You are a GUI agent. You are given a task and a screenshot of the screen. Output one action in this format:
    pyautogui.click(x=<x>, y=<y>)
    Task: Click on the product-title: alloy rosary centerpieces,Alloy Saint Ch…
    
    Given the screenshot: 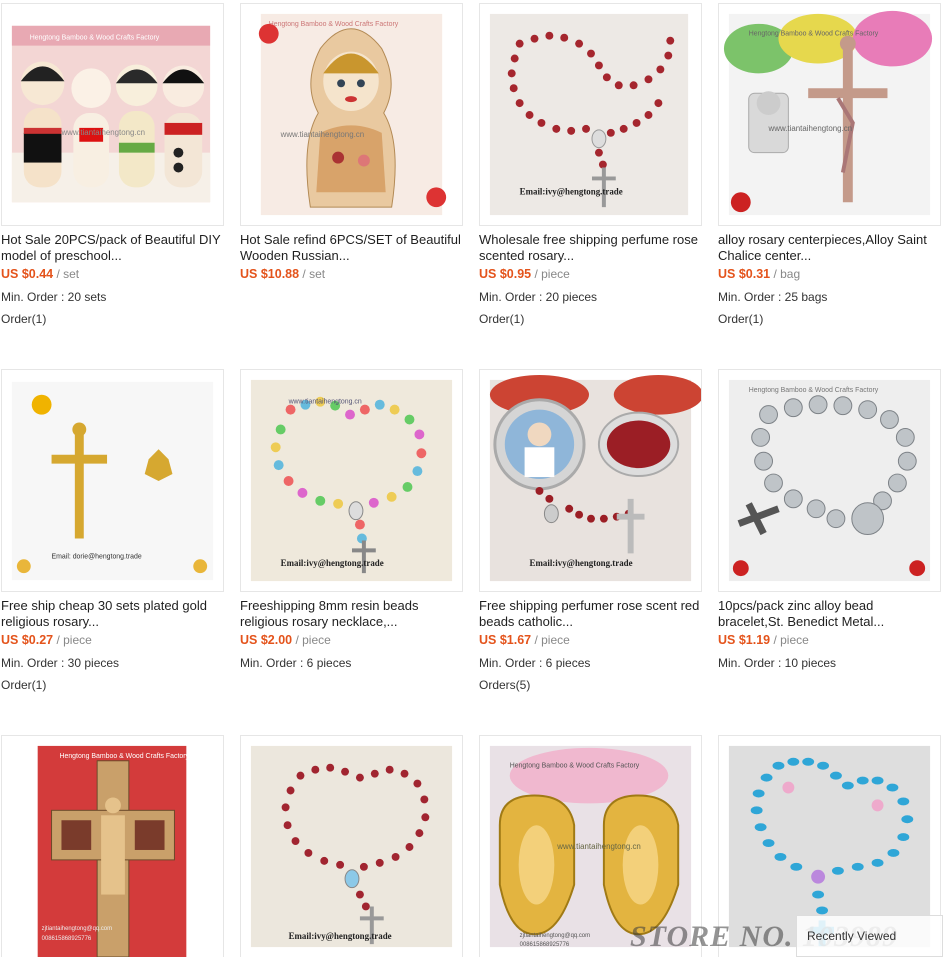 What is the action you would take?
    pyautogui.click(x=829, y=249)
    